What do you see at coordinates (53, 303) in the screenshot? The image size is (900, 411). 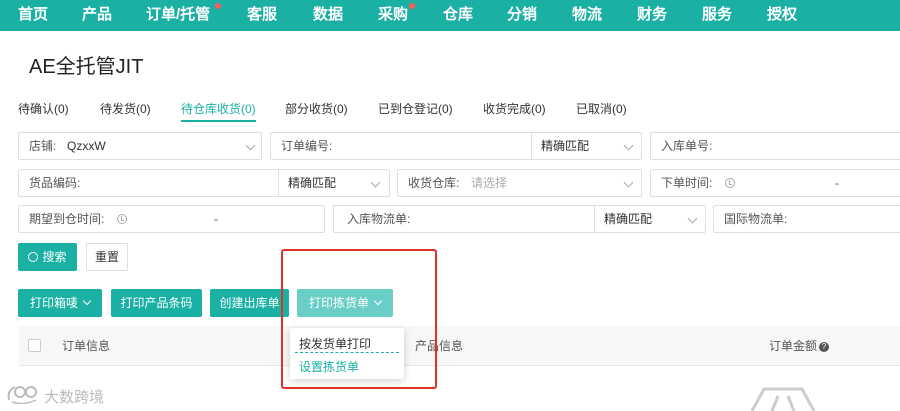 I see `print-label-button-label: 打印箱唛` at bounding box center [53, 303].